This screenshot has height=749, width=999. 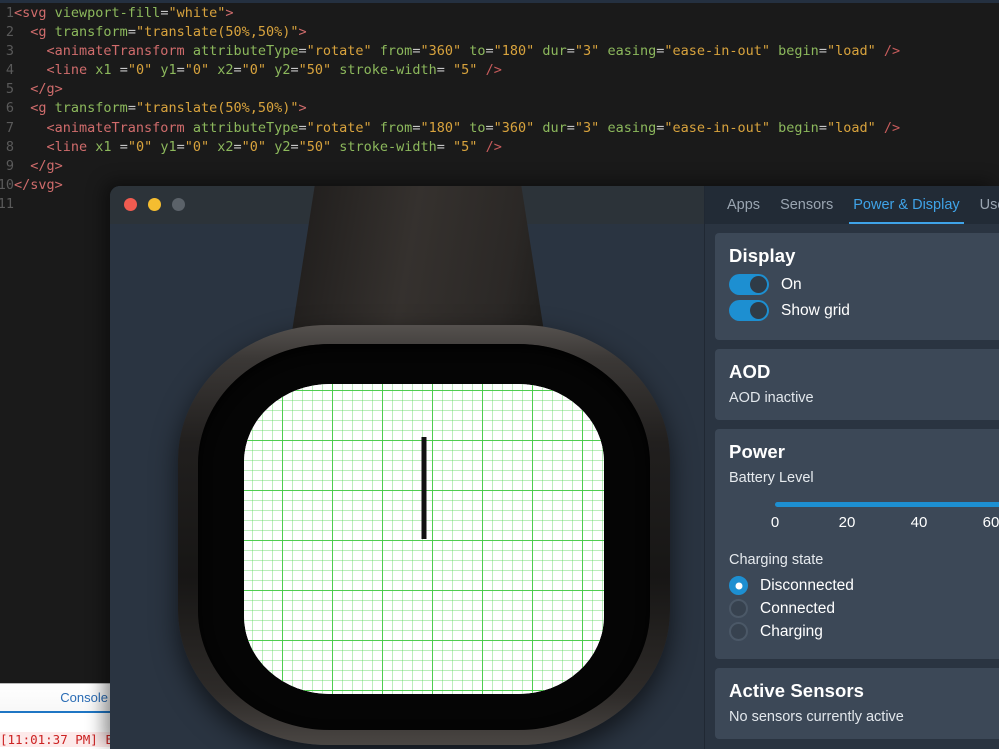 I want to click on charging-option-label: Disconnected, so click(x=807, y=585).